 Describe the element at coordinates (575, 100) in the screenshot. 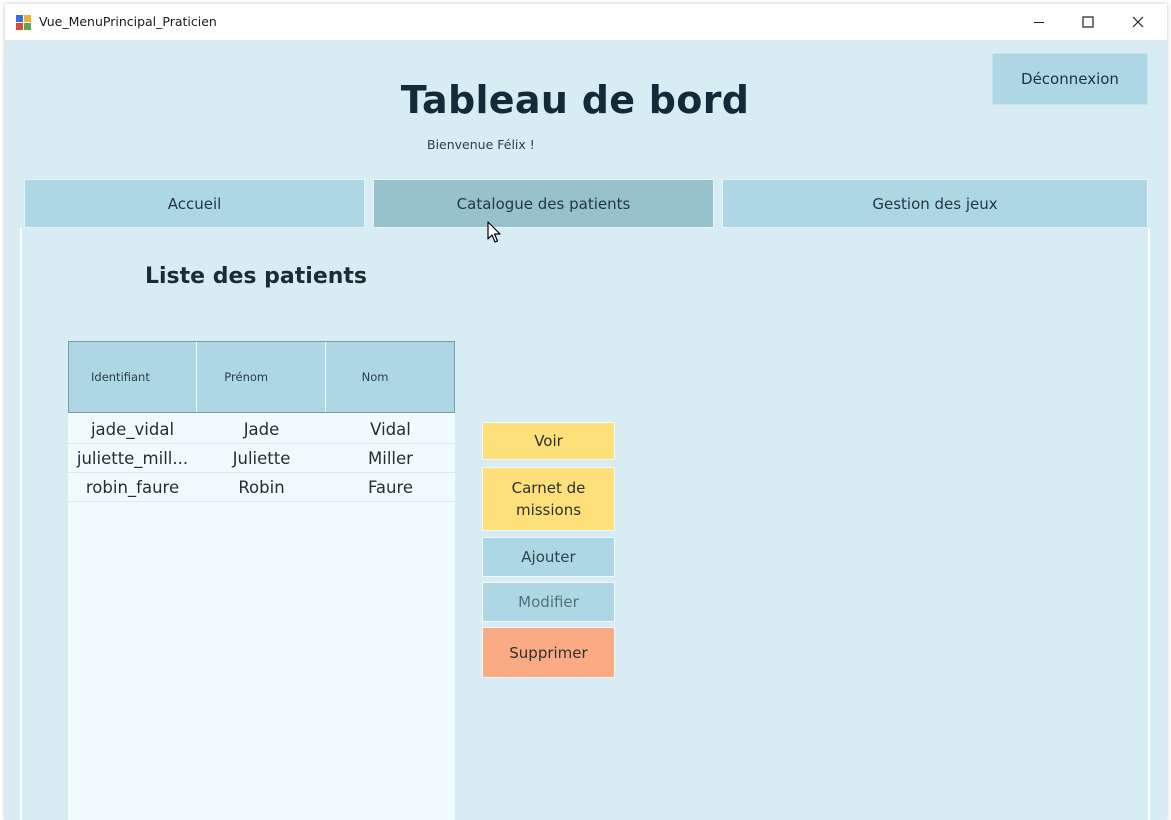

I see `page-title: Tableau de bord` at that location.